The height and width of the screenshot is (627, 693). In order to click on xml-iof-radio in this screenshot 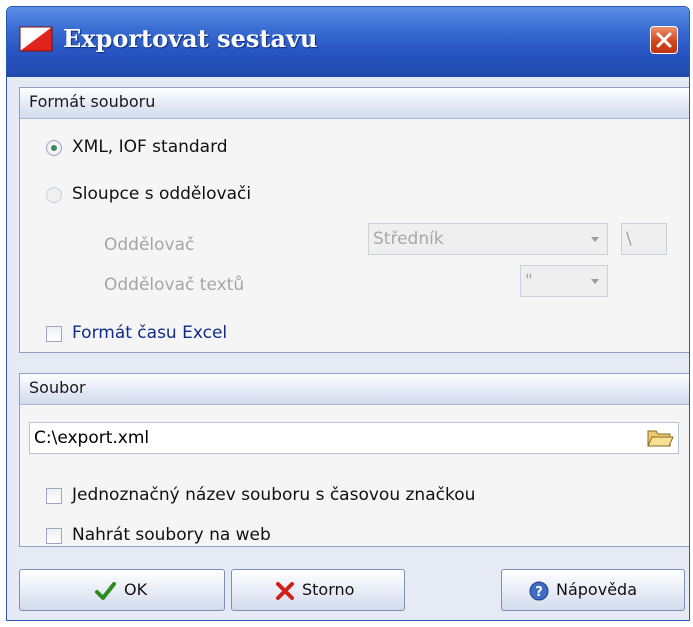, I will do `click(54, 148)`.